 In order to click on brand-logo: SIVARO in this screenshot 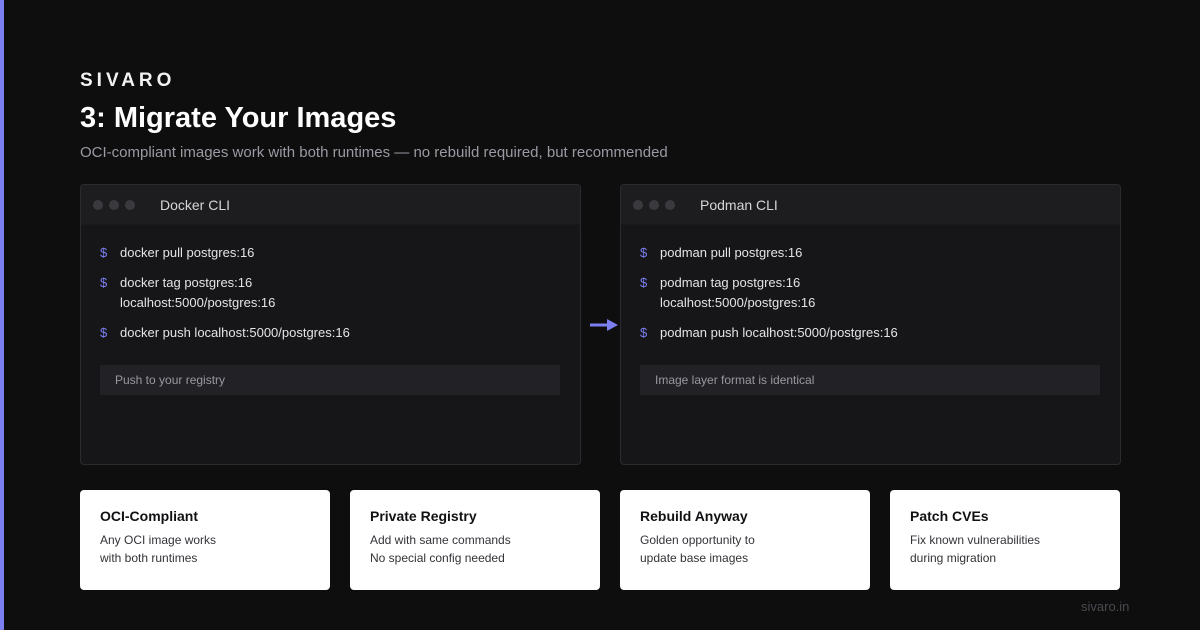, I will do `click(128, 80)`.